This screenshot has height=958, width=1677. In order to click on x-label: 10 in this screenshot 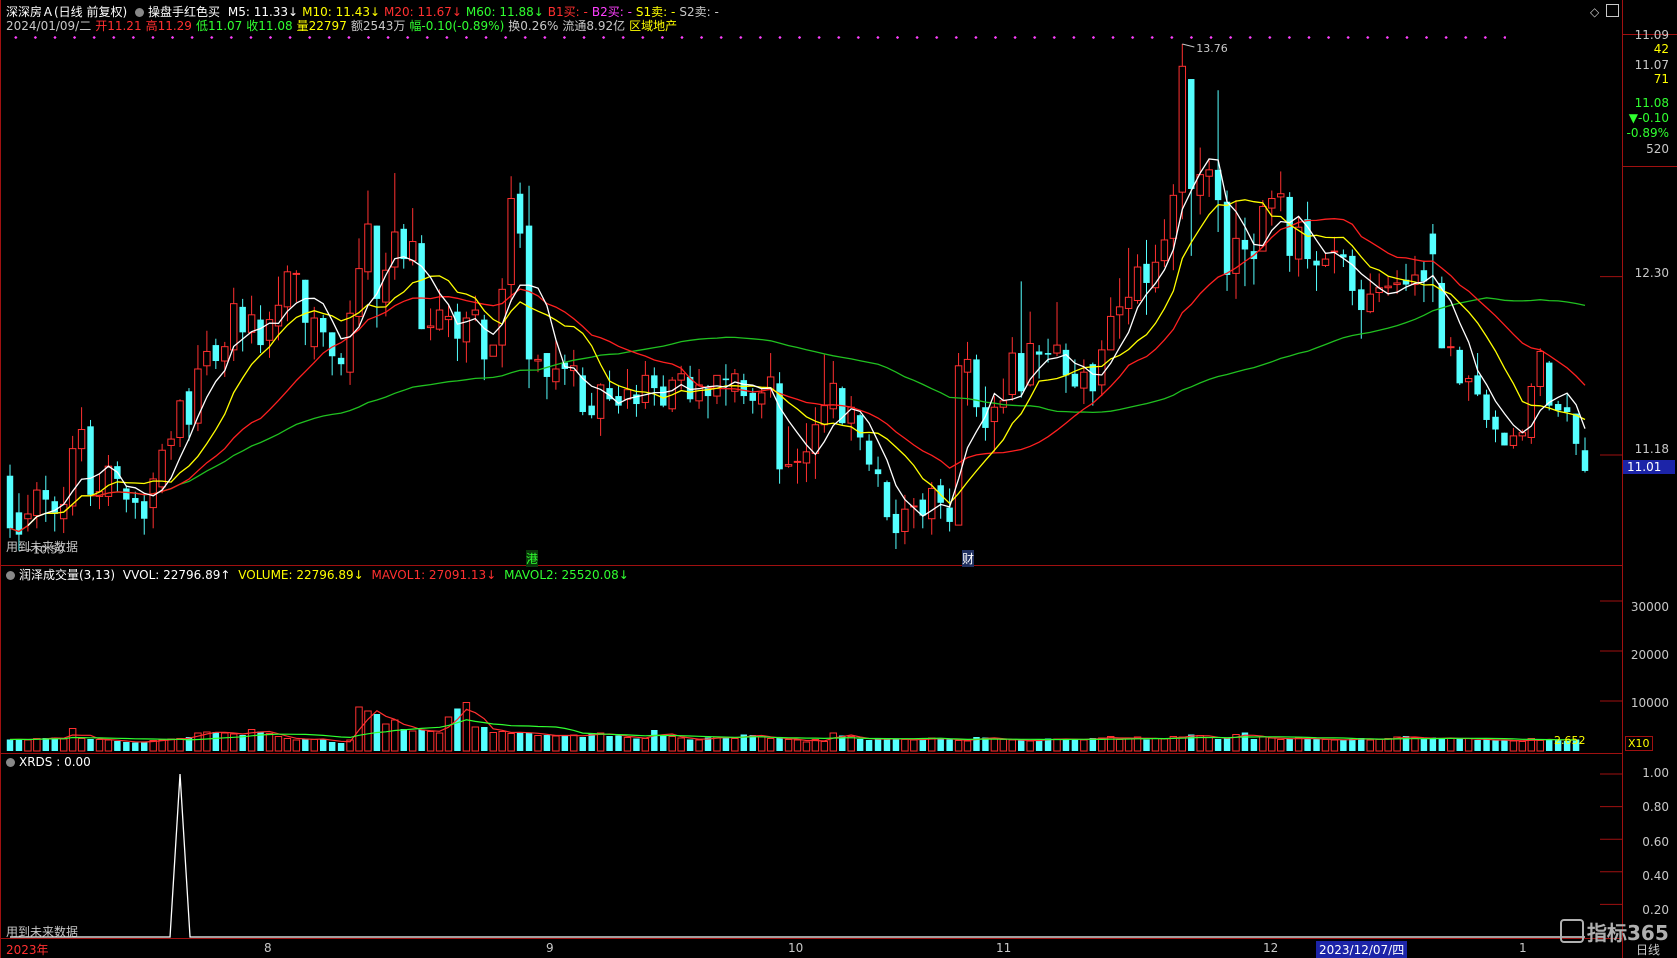, I will do `click(796, 948)`.